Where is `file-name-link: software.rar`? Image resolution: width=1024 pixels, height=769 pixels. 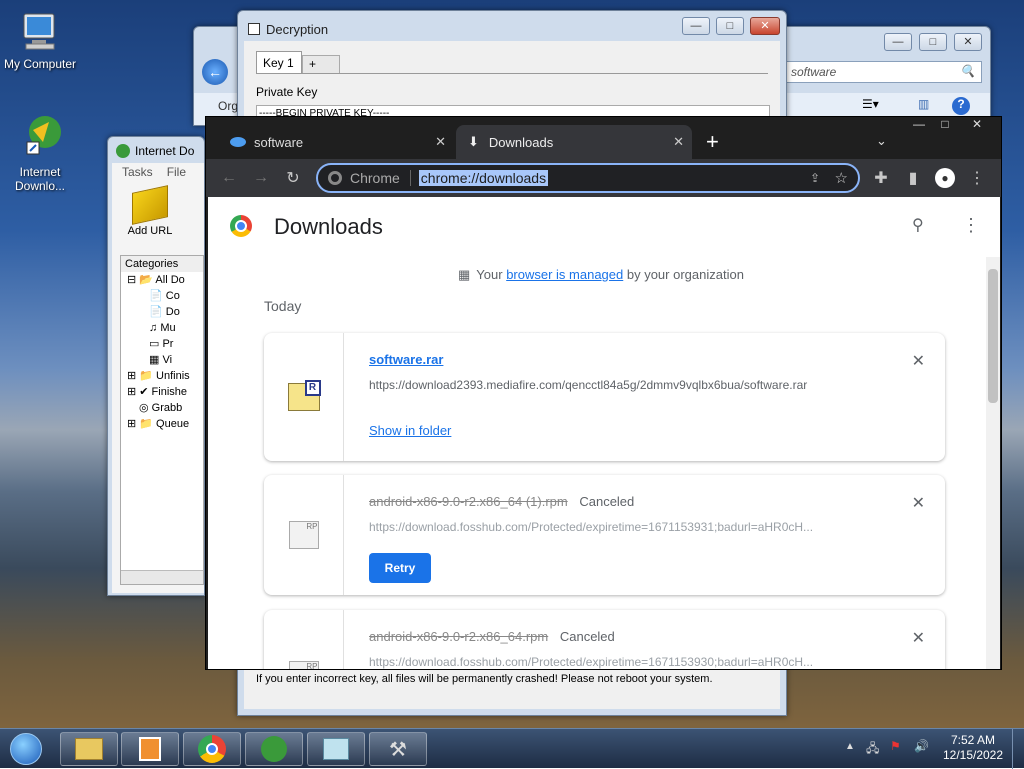 file-name-link: software.rar is located at coordinates (406, 359).